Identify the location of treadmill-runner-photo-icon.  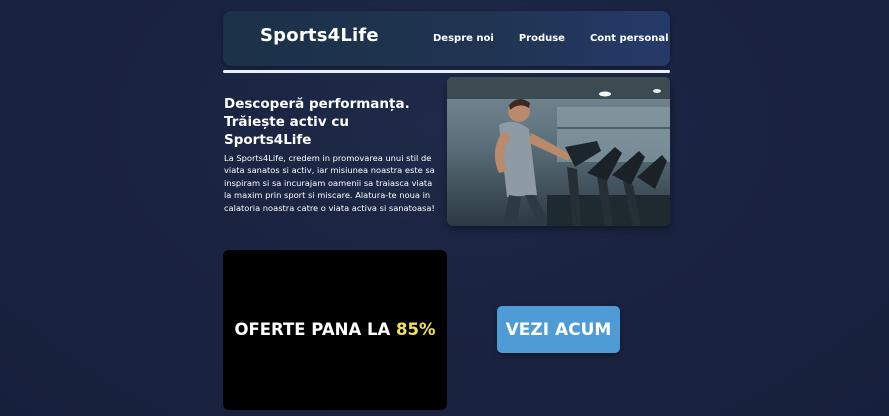
(558, 151).